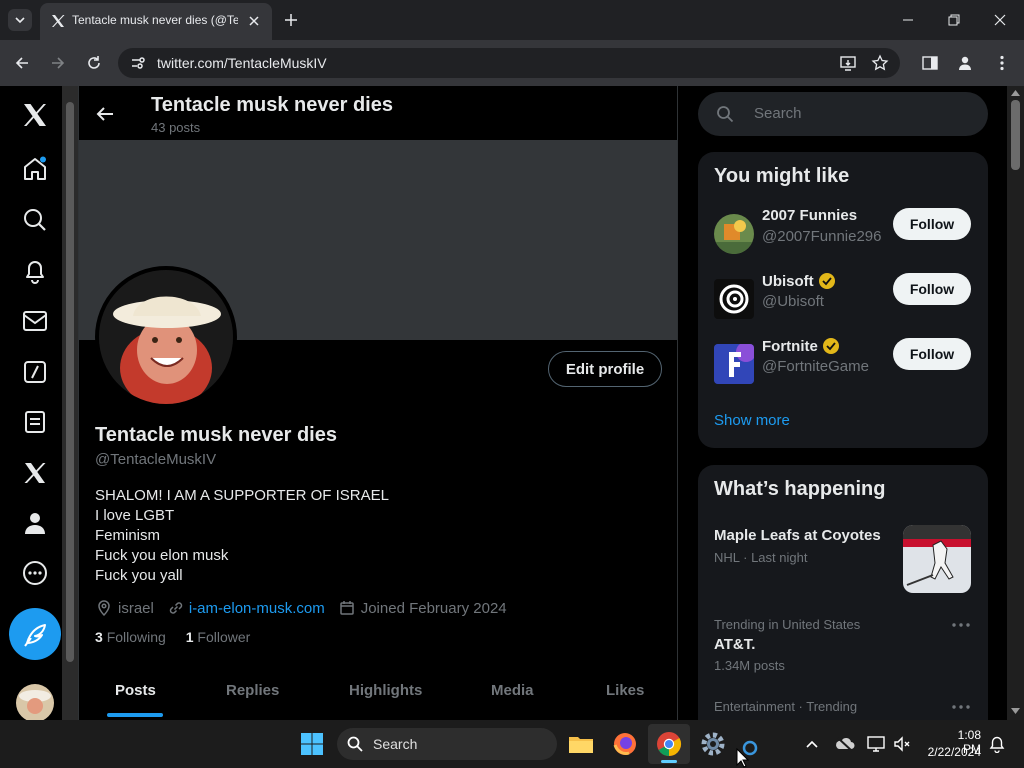 The height and width of the screenshot is (768, 1024). Describe the element at coordinates (800, 489) in the screenshot. I see `whats-happening-title: What’s happening` at that location.